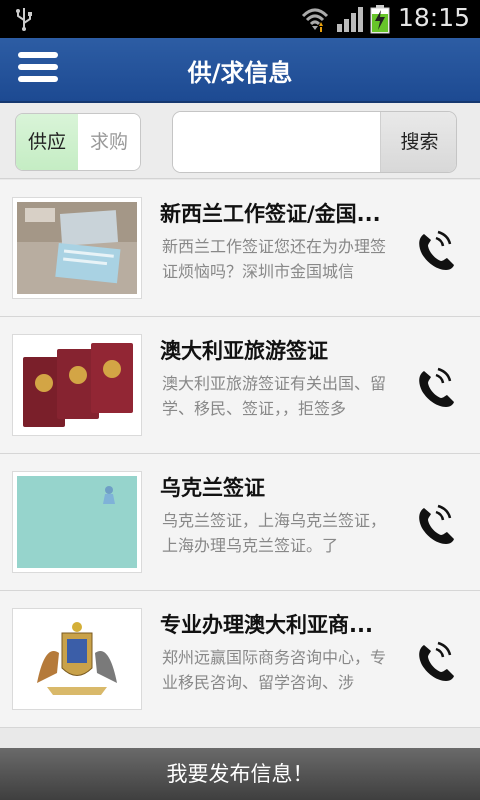  I want to click on passports-photo, so click(77, 385).